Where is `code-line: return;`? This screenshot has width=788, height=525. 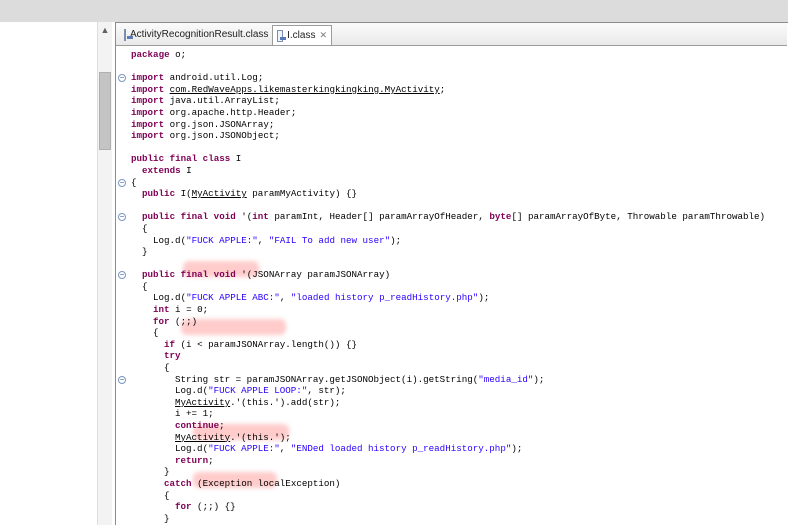 code-line: return; is located at coordinates (458, 461).